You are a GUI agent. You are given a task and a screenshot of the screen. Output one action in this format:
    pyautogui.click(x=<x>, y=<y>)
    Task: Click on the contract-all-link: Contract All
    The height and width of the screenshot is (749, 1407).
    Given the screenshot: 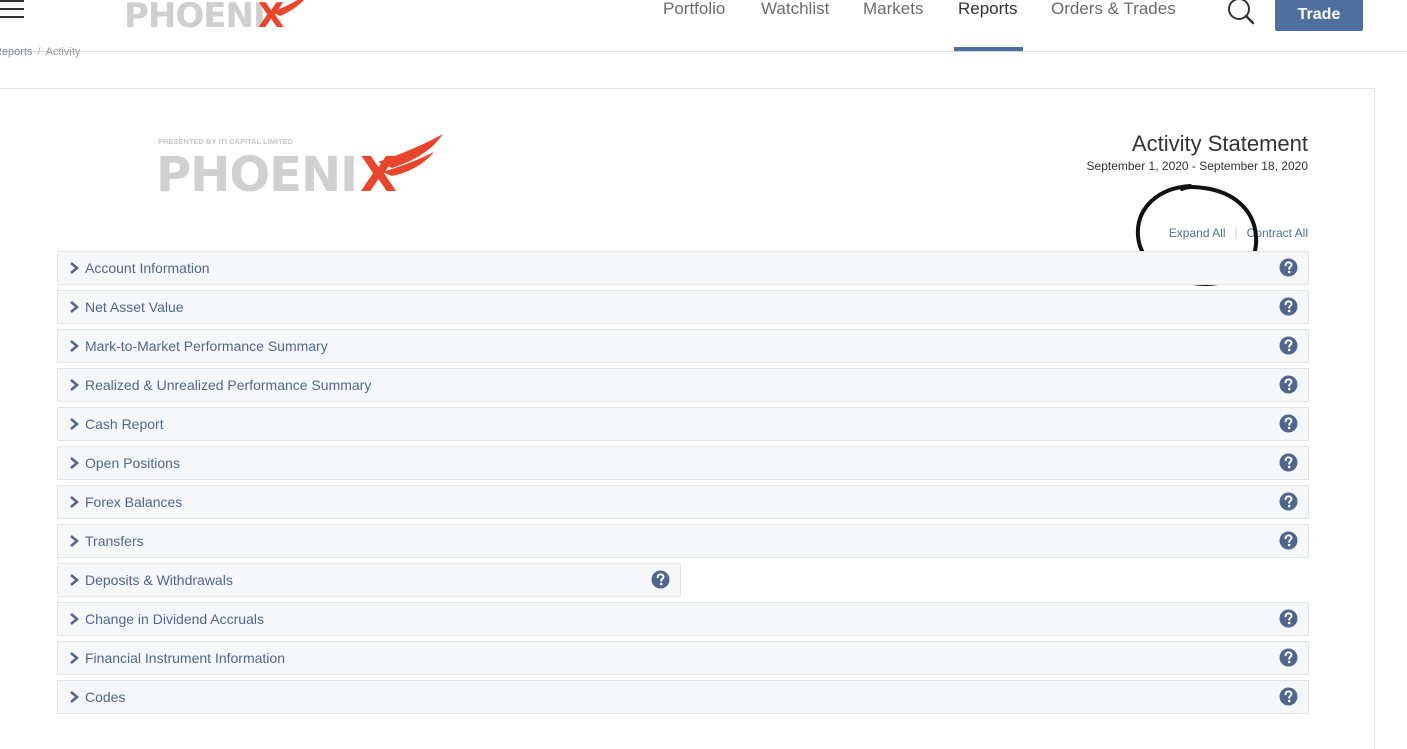 What is the action you would take?
    pyautogui.click(x=1277, y=233)
    